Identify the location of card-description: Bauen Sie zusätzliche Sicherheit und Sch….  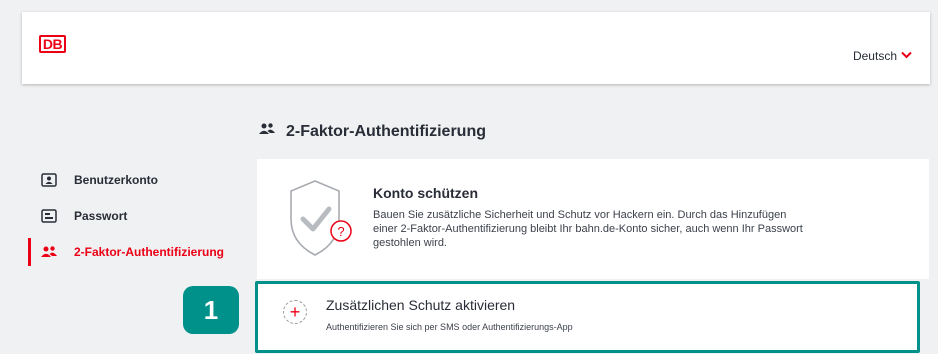
(588, 229).